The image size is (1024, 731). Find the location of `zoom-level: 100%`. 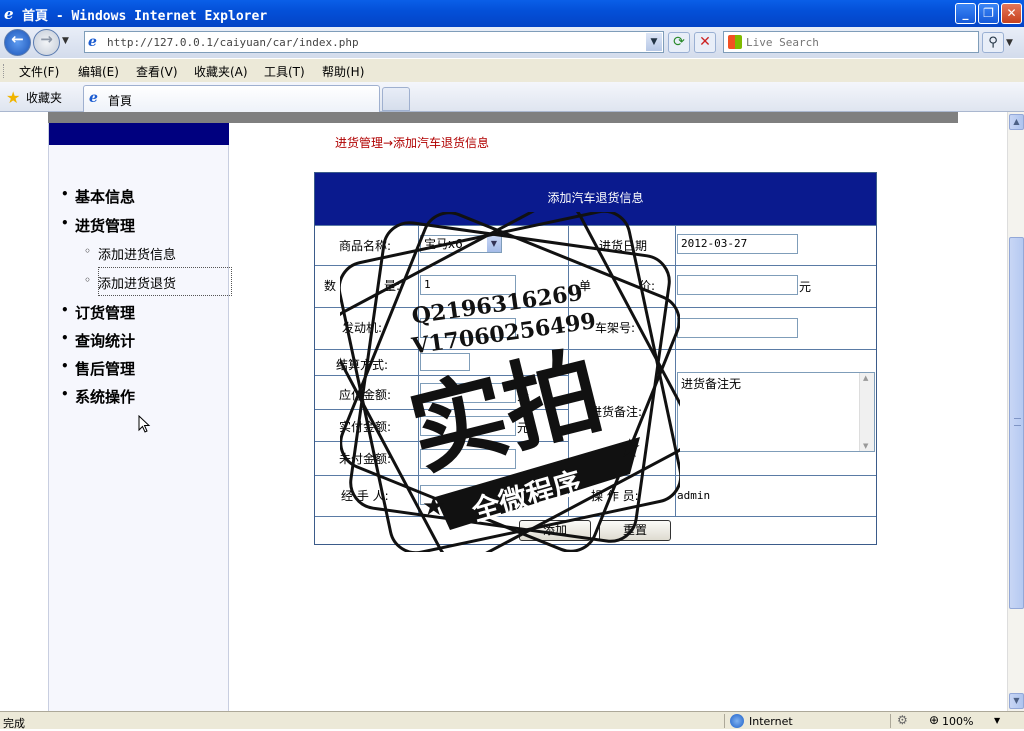

zoom-level: 100% is located at coordinates (957, 721).